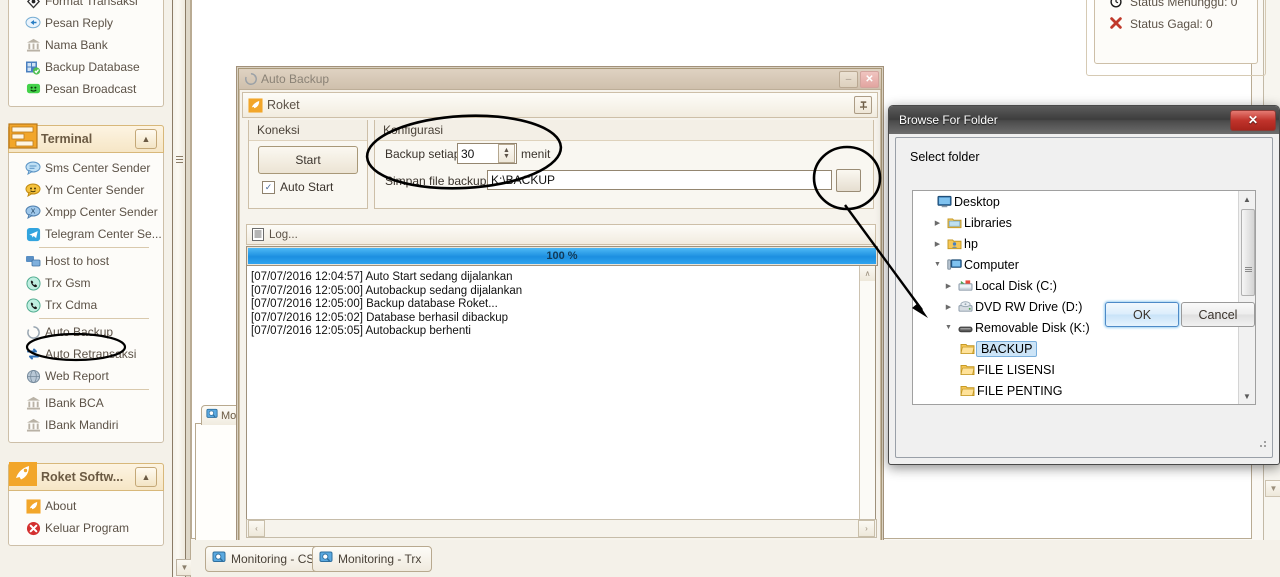  What do you see at coordinates (33, 168) in the screenshot?
I see `sms-bubble-icon` at bounding box center [33, 168].